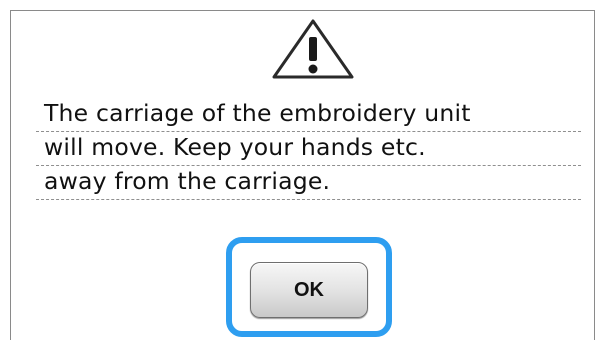  What do you see at coordinates (313, 49) in the screenshot?
I see `warning-icon` at bounding box center [313, 49].